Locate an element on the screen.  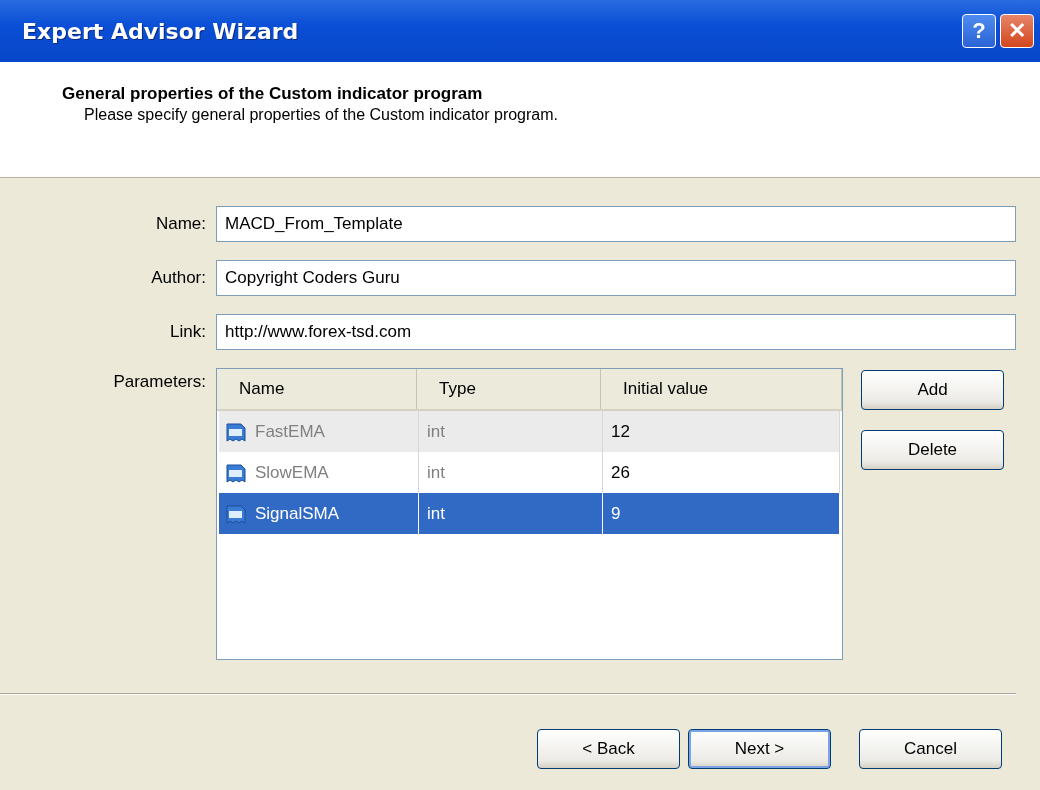
delete-button: Delete is located at coordinates (932, 450).